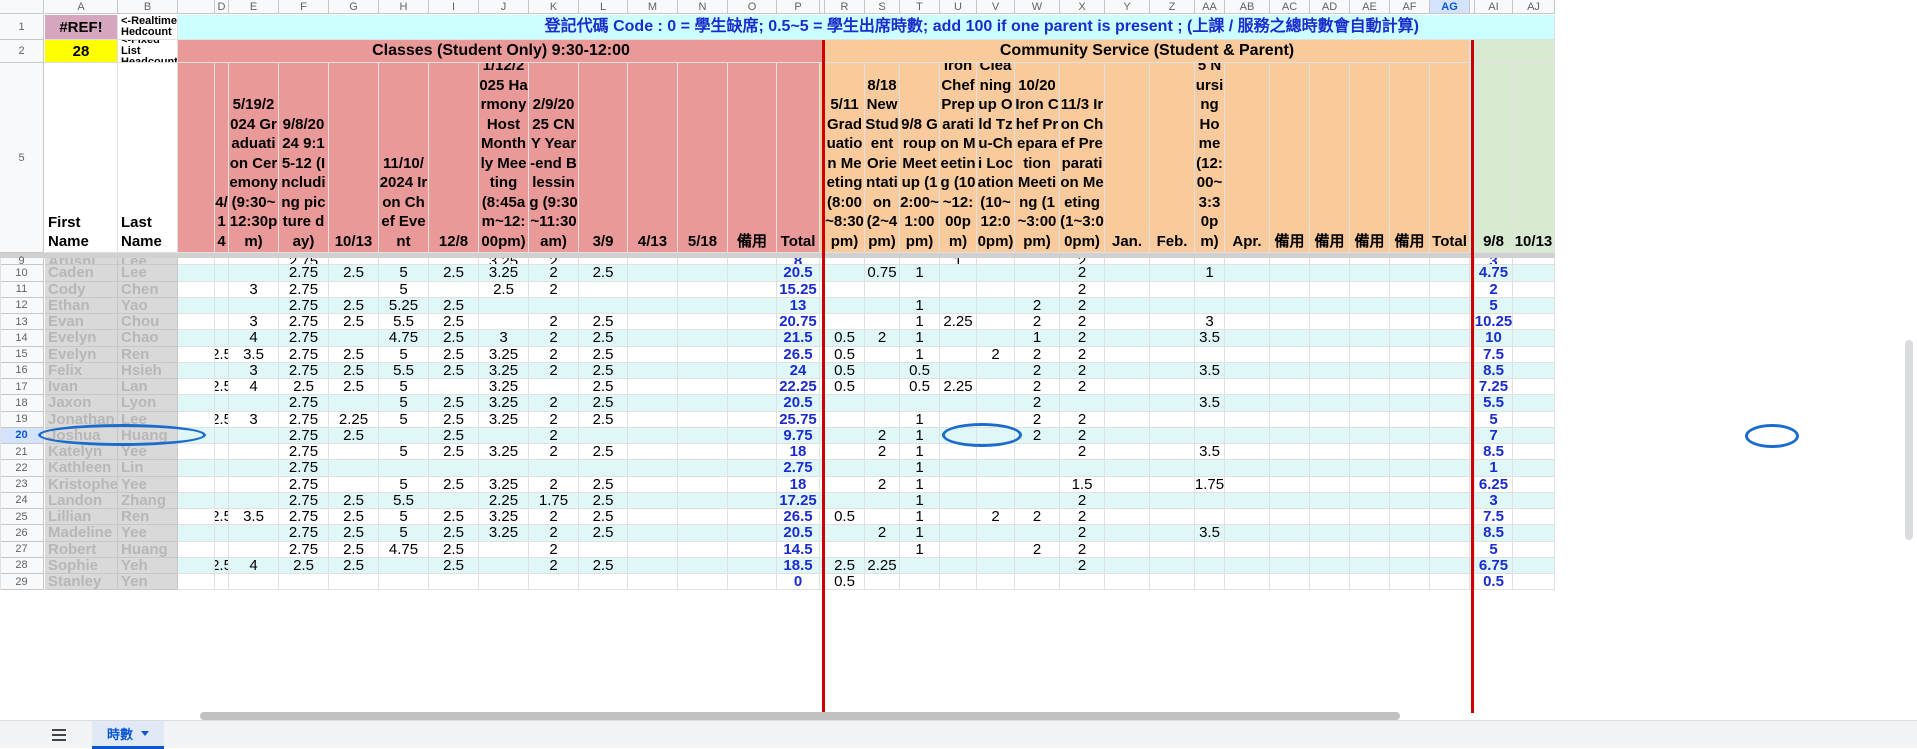  What do you see at coordinates (1494, 261) in the screenshot?
I see `total-cell: 3` at bounding box center [1494, 261].